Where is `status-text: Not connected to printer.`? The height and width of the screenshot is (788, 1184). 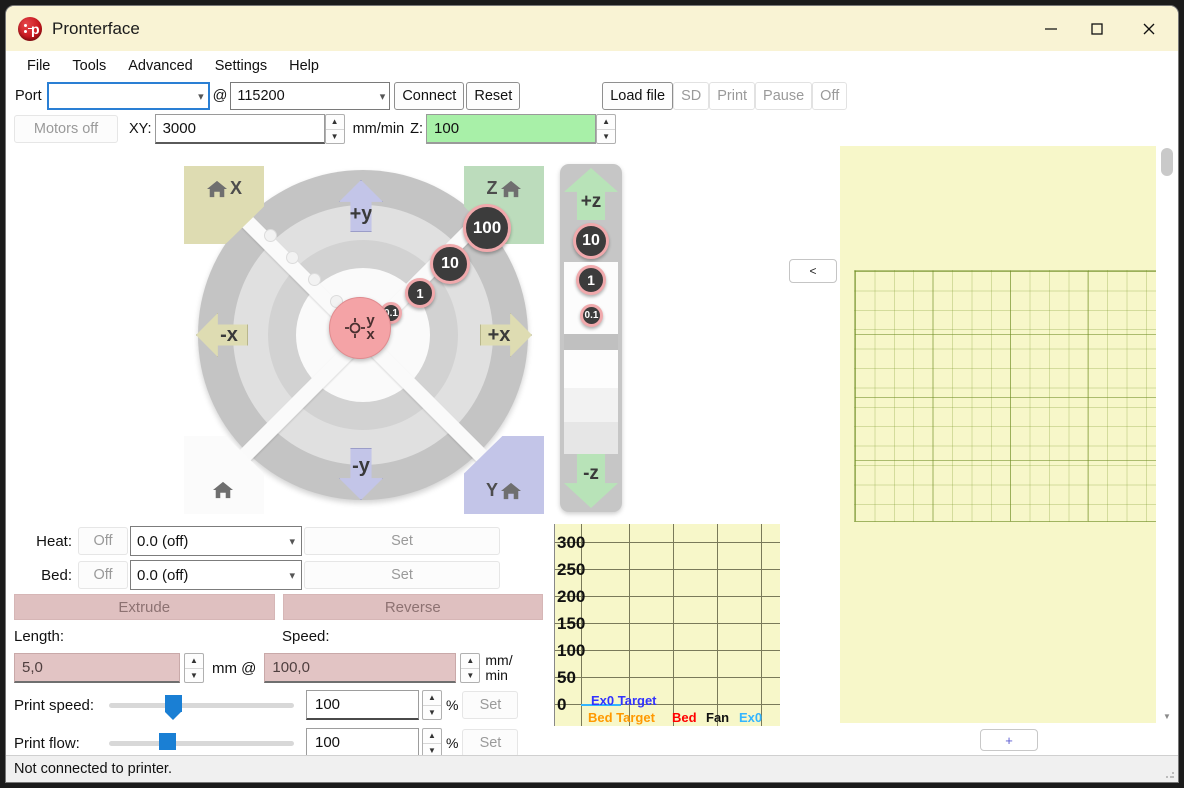 status-text: Not connected to printer. is located at coordinates (93, 769).